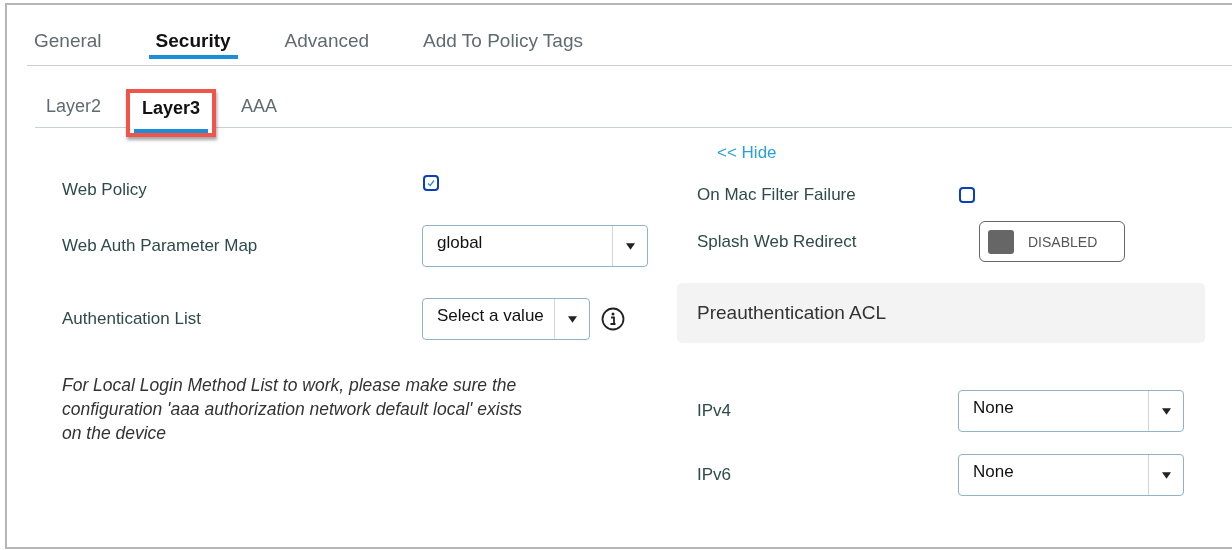 This screenshot has height=550, width=1232. What do you see at coordinates (506, 319) in the screenshot?
I see `dropdown: Select a value` at bounding box center [506, 319].